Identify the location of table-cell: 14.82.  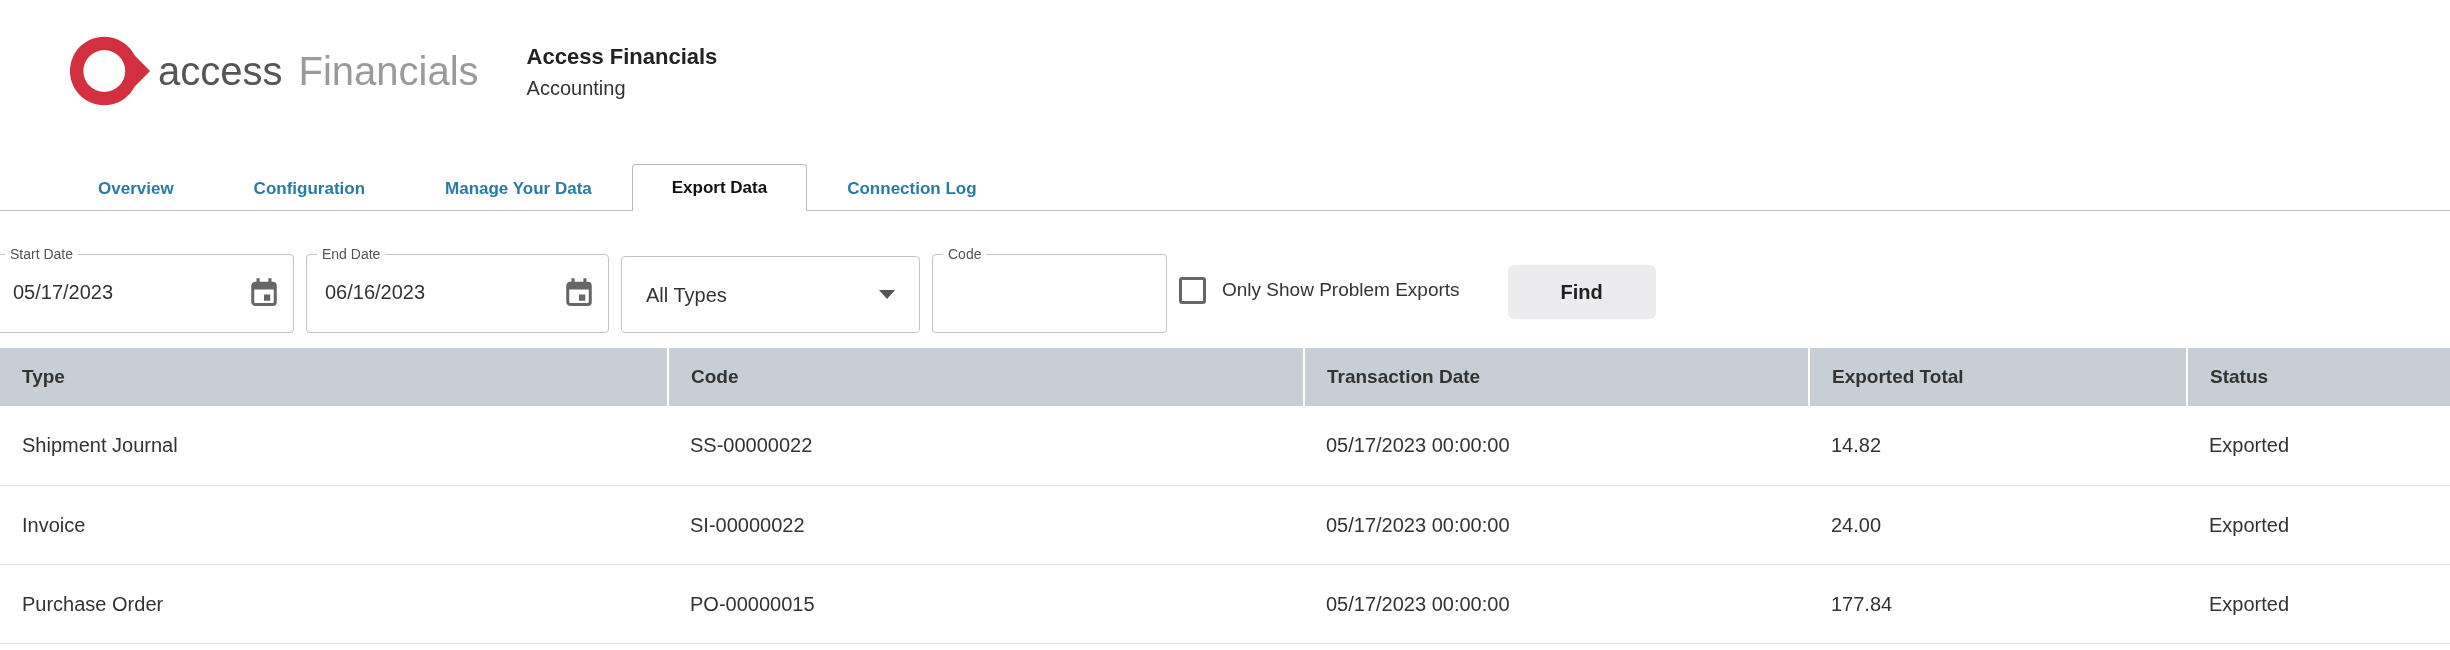
(1998, 445).